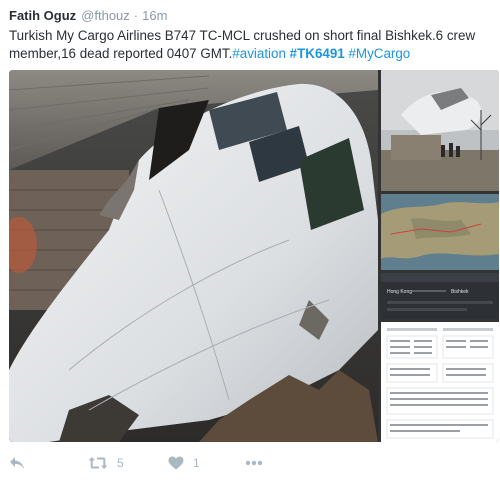 The height and width of the screenshot is (482, 500). I want to click on data-table-image, so click(440, 382).